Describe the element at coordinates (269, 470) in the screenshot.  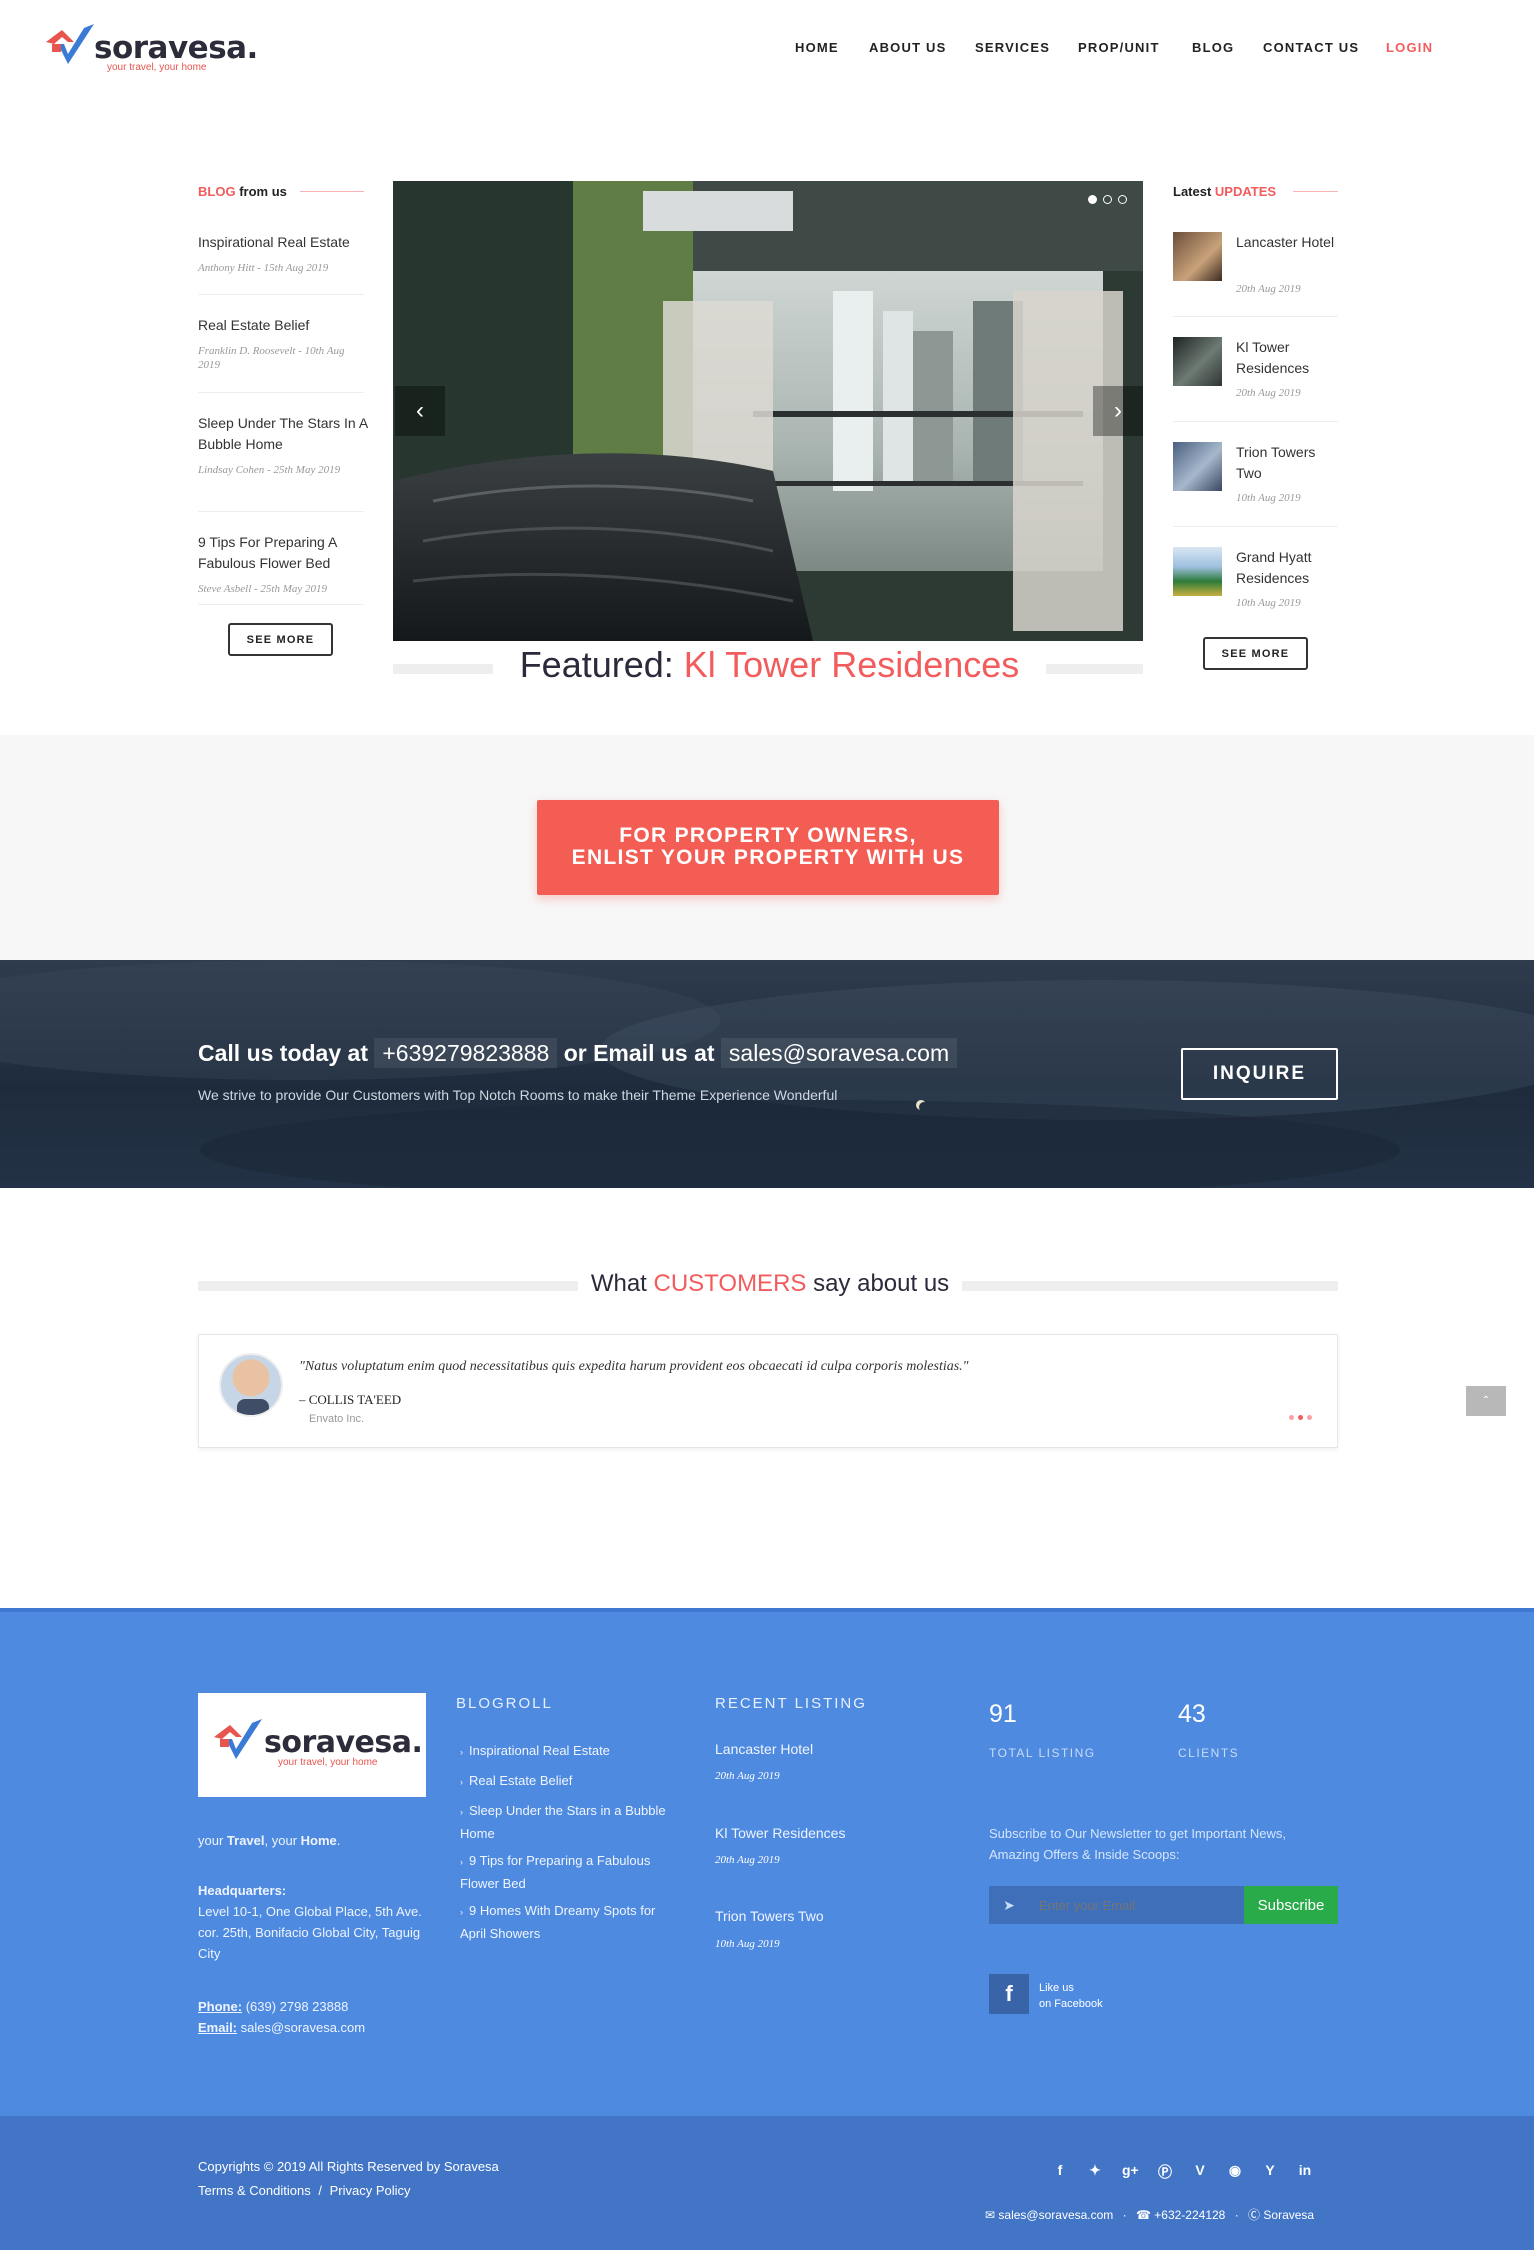
I see `blog-post-meta: Lindsay Cohen - 25th May 2019` at that location.